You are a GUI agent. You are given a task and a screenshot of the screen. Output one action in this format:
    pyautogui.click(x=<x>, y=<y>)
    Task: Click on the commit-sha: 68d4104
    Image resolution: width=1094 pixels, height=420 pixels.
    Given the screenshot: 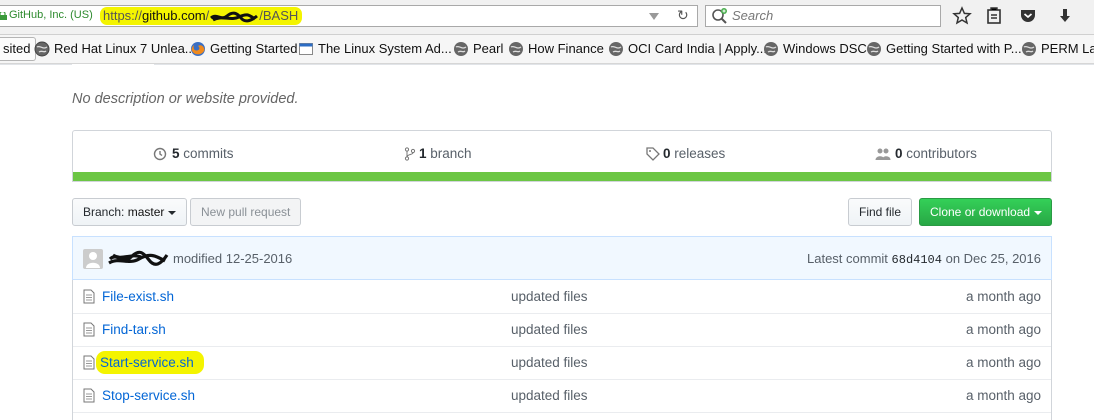 What is the action you would take?
    pyautogui.click(x=917, y=260)
    